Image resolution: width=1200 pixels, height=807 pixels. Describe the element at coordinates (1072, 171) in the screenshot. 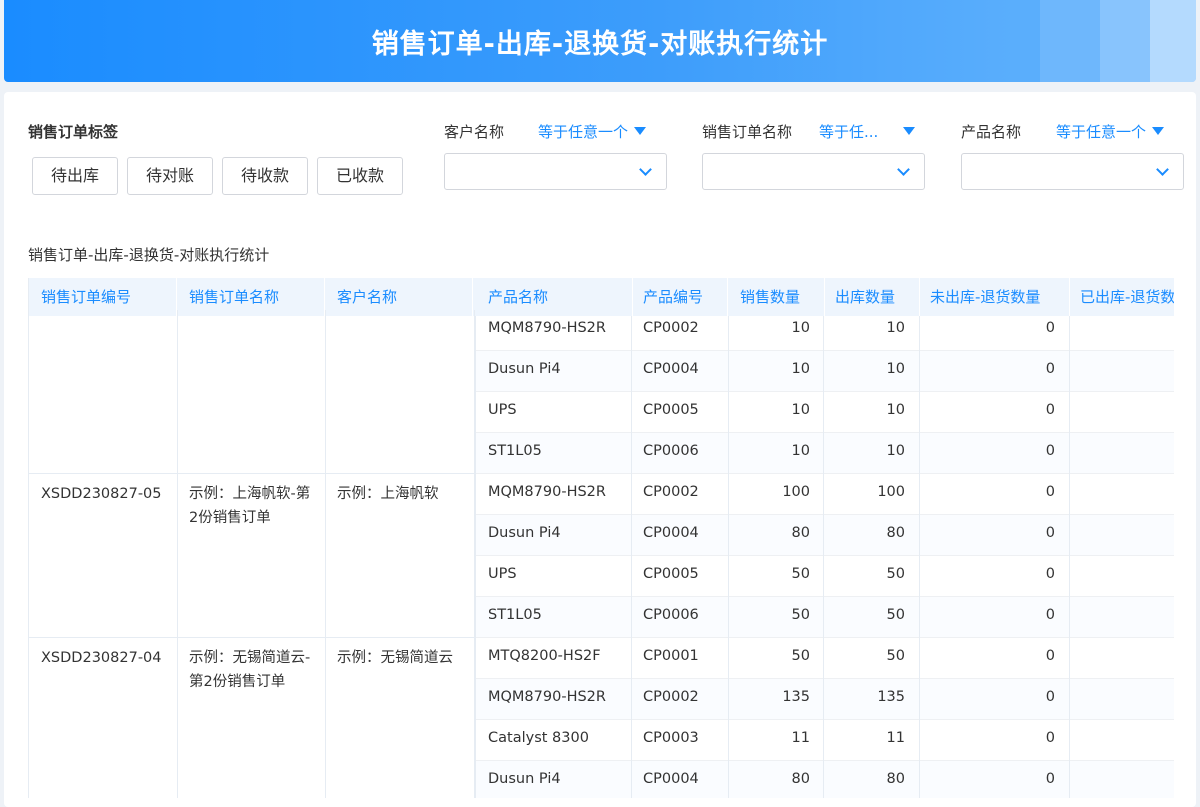

I see `product-select` at that location.